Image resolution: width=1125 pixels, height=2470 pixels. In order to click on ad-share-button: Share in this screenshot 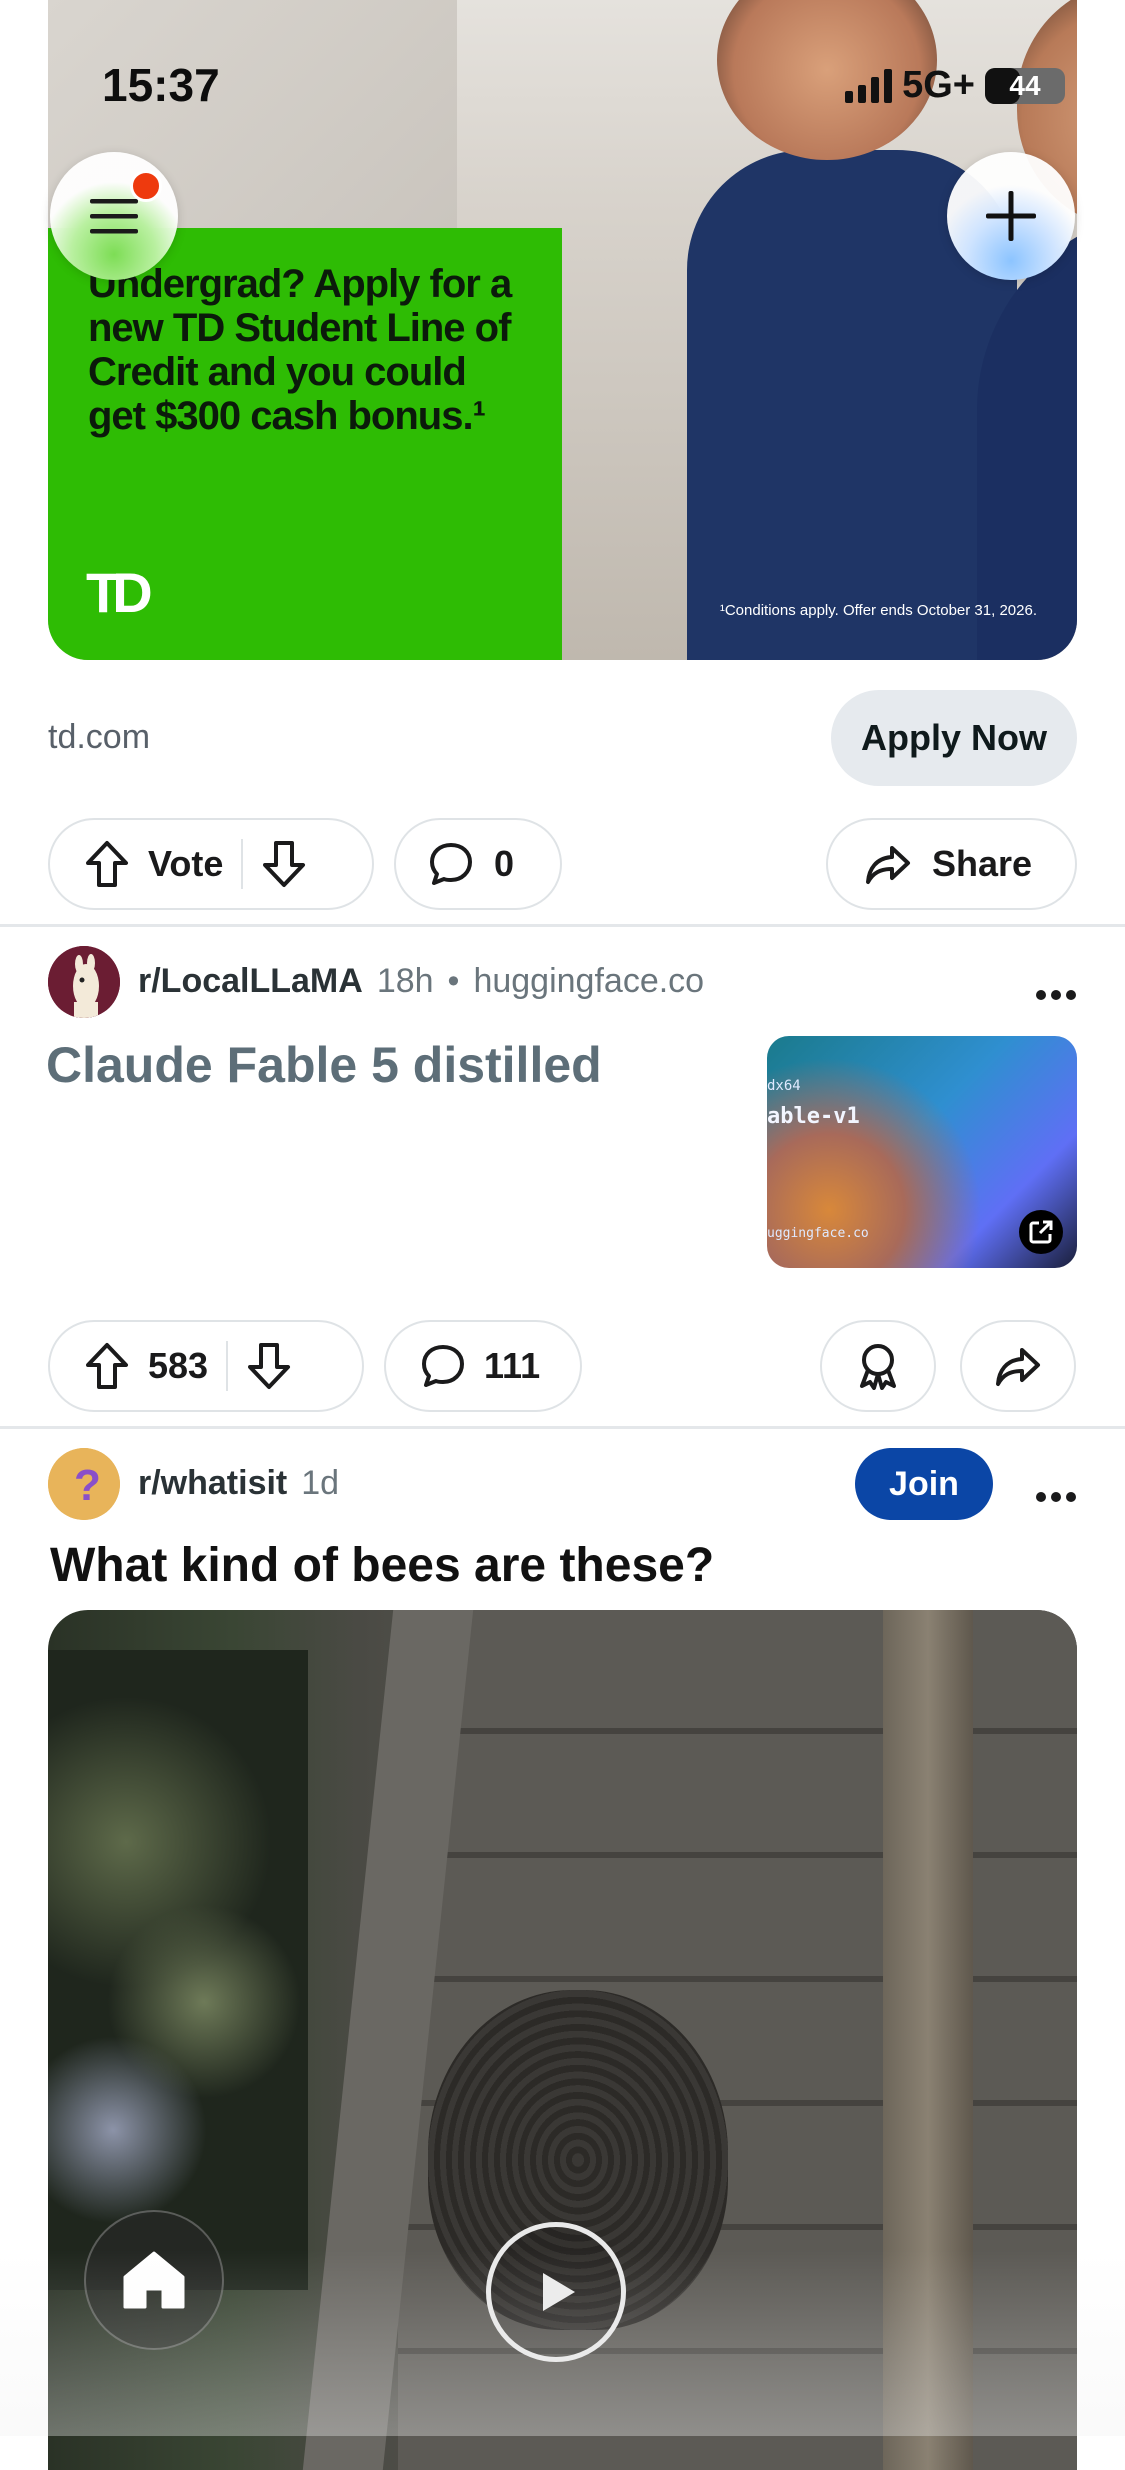, I will do `click(951, 864)`.